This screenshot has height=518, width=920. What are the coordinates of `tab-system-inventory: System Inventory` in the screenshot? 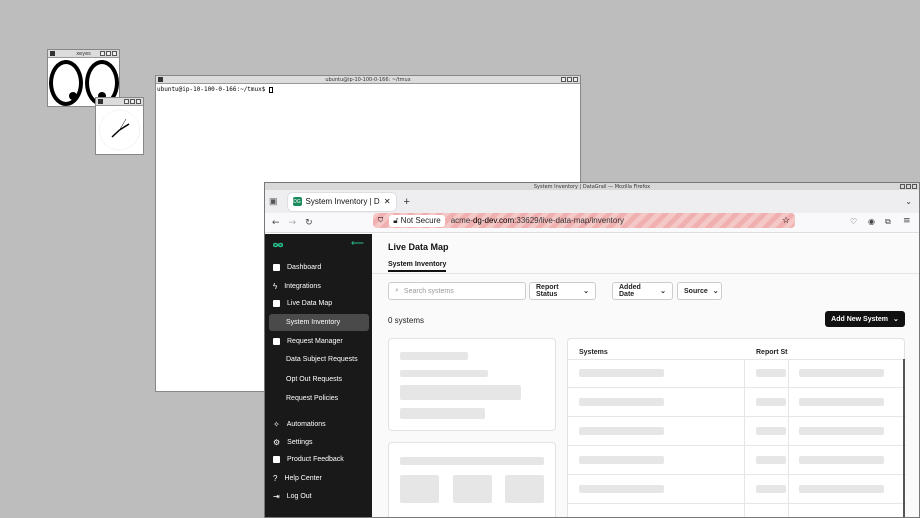 It's located at (417, 266).